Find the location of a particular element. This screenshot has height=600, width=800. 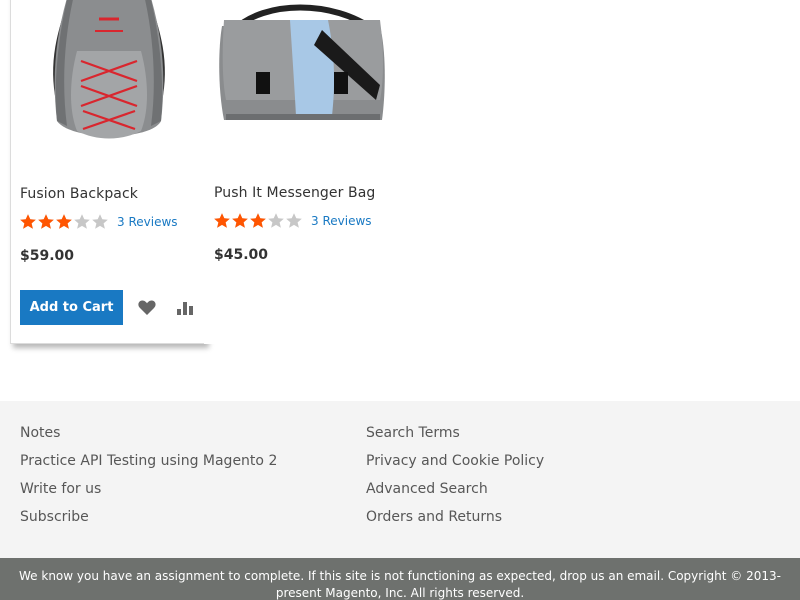

product-name: Push It Messenger Bag is located at coordinates (294, 193).